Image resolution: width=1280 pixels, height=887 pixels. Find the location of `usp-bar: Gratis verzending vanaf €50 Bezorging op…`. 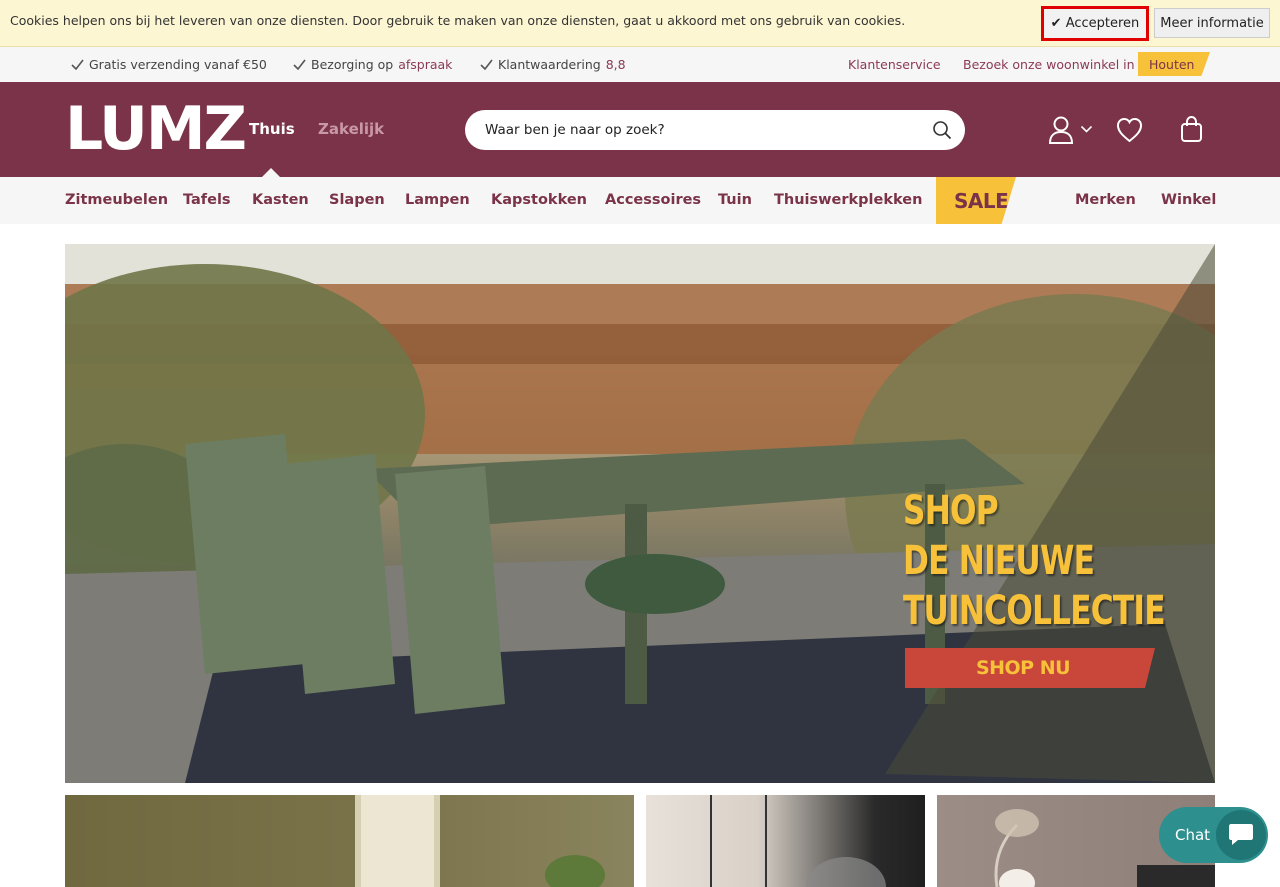

usp-bar: Gratis verzending vanaf €50 Bezorging op… is located at coordinates (640, 64).